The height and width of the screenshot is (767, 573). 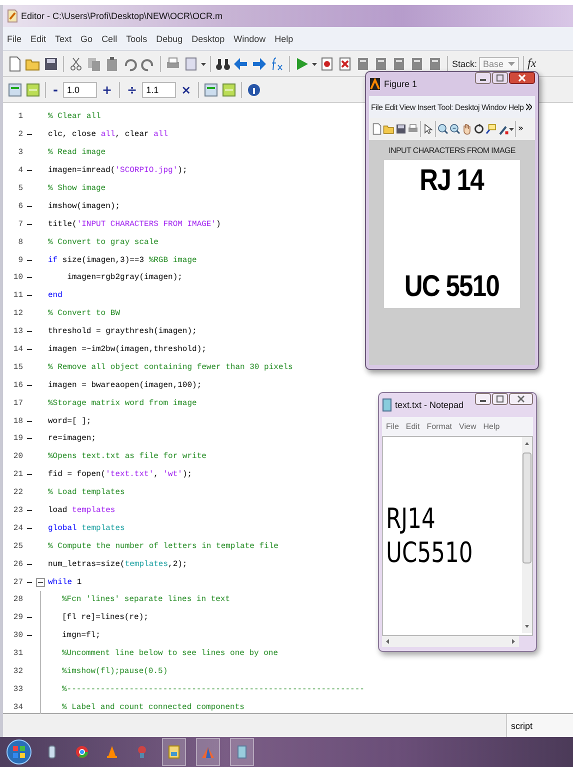 What do you see at coordinates (494, 107) in the screenshot?
I see `menu-item: Windov` at bounding box center [494, 107].